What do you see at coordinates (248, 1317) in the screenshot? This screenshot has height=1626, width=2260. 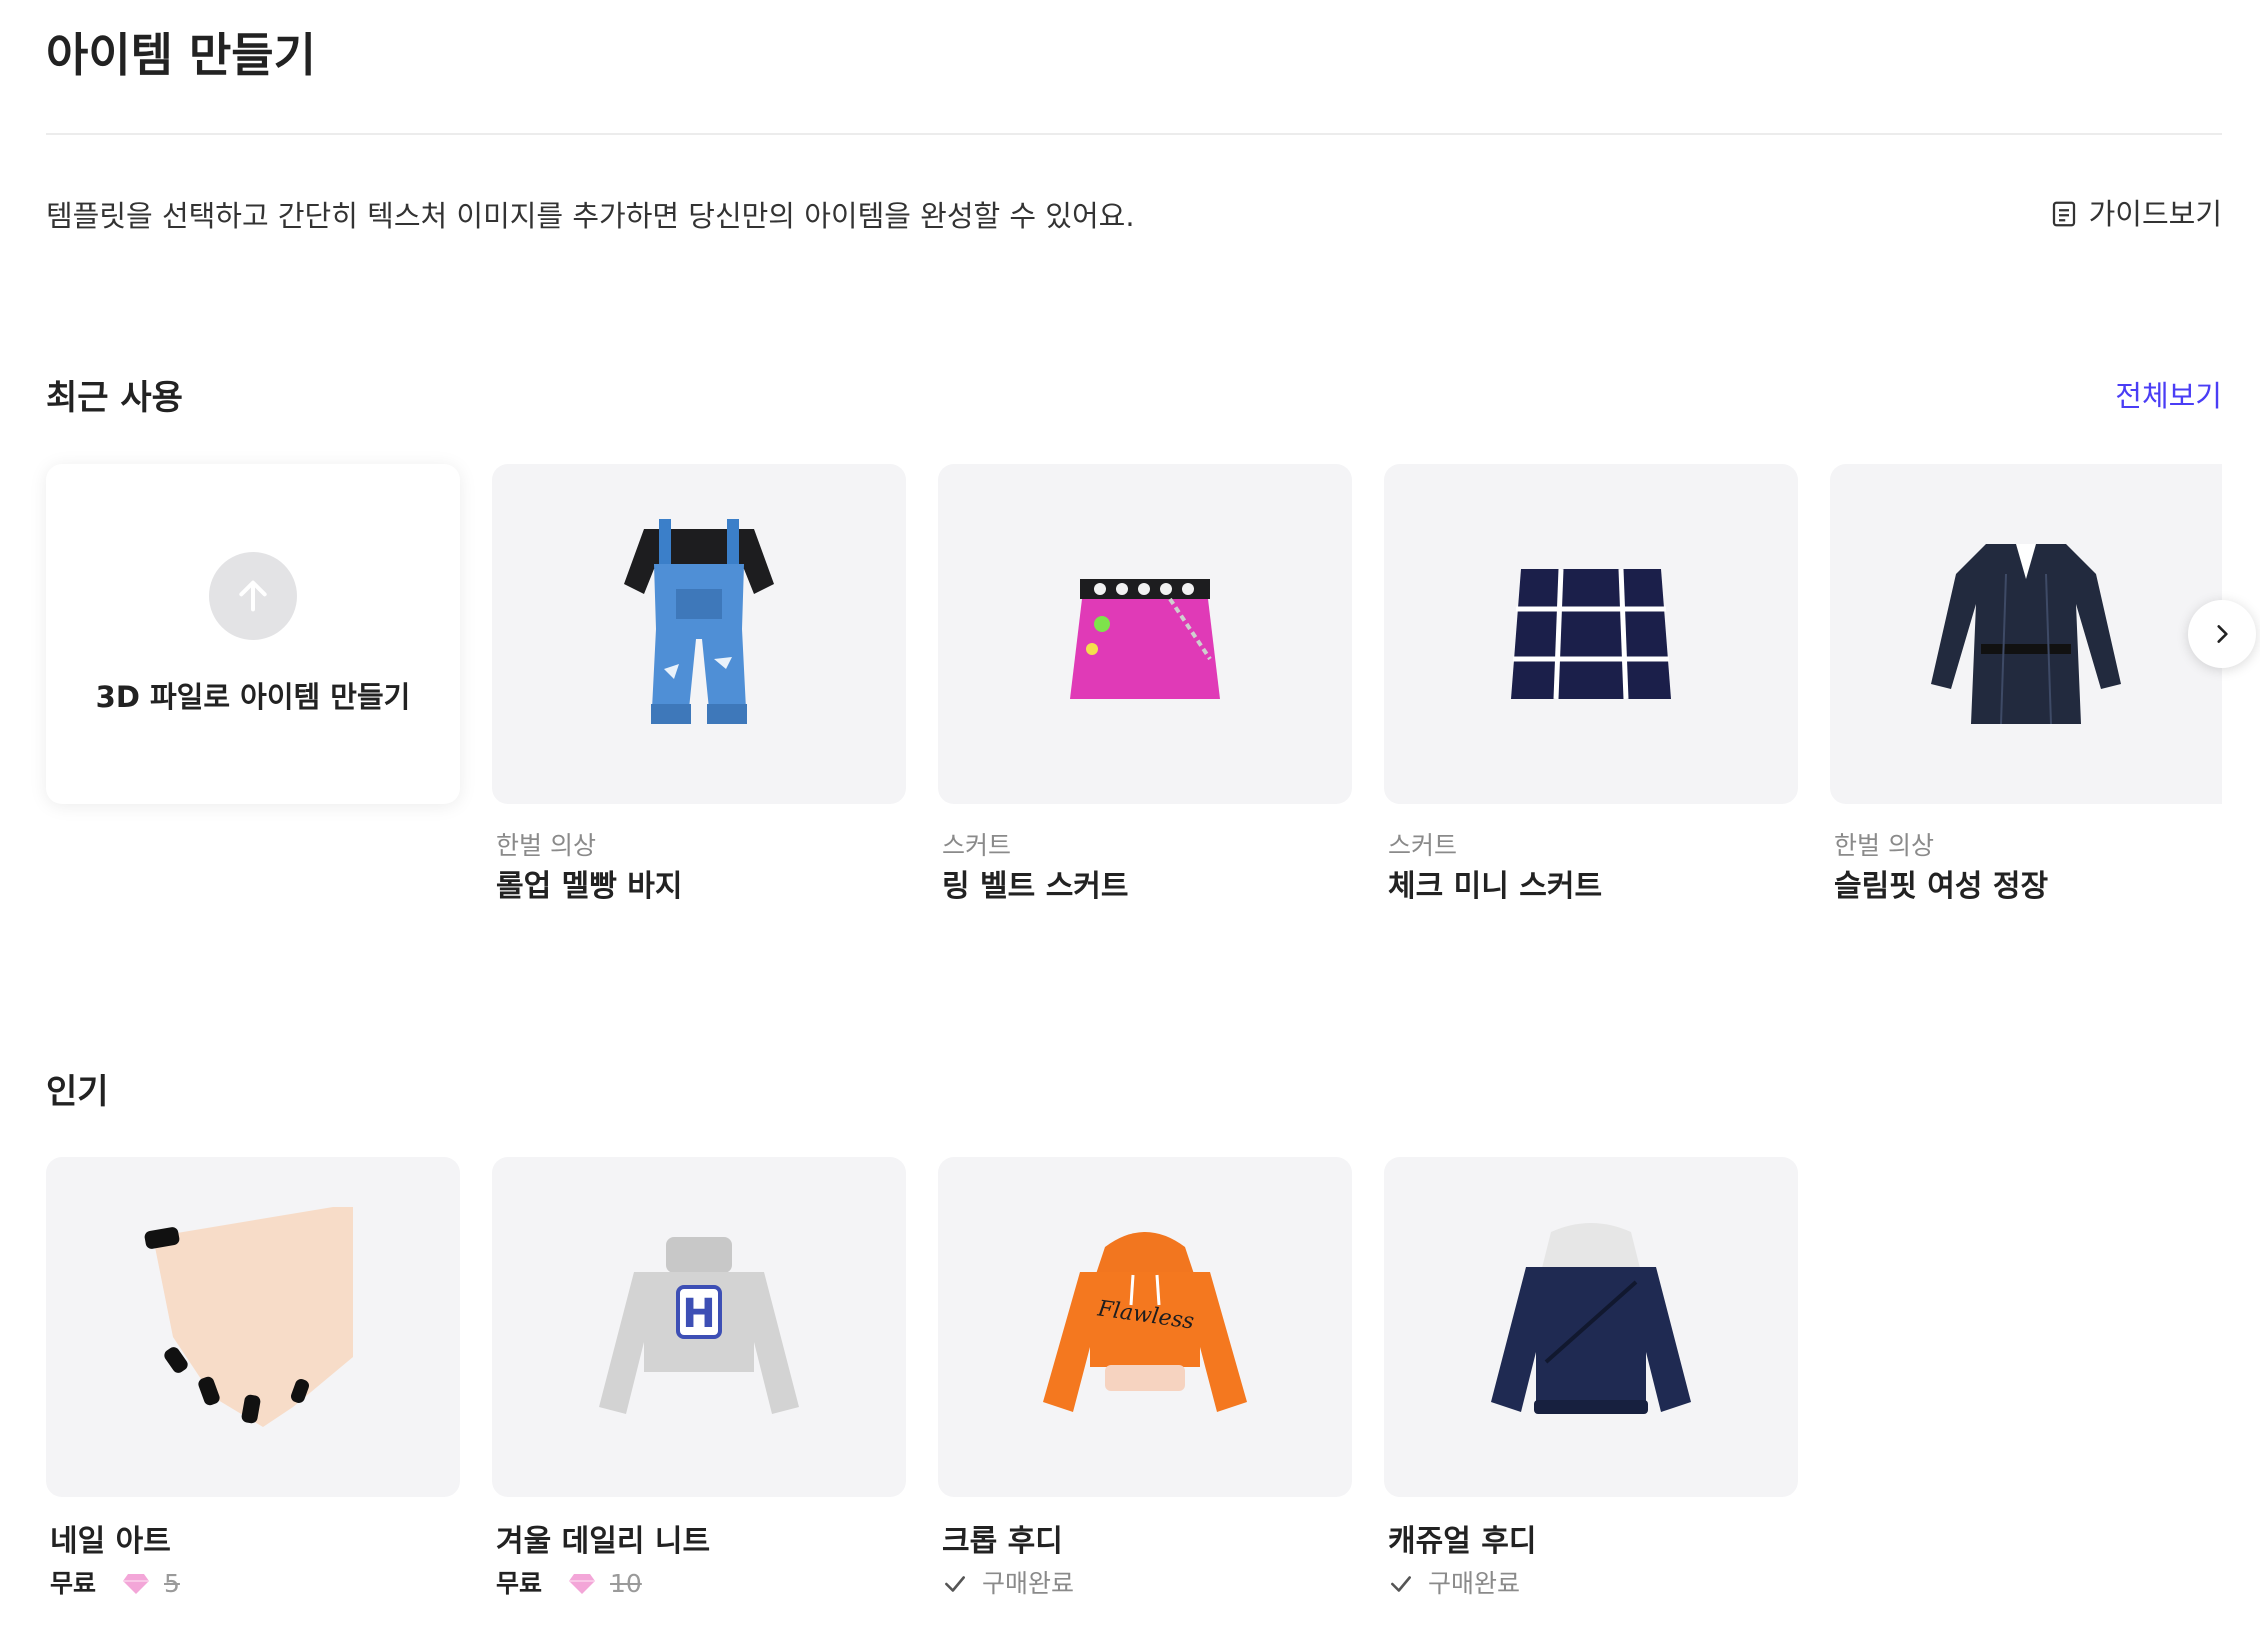 I see `nail-art-image` at bounding box center [248, 1317].